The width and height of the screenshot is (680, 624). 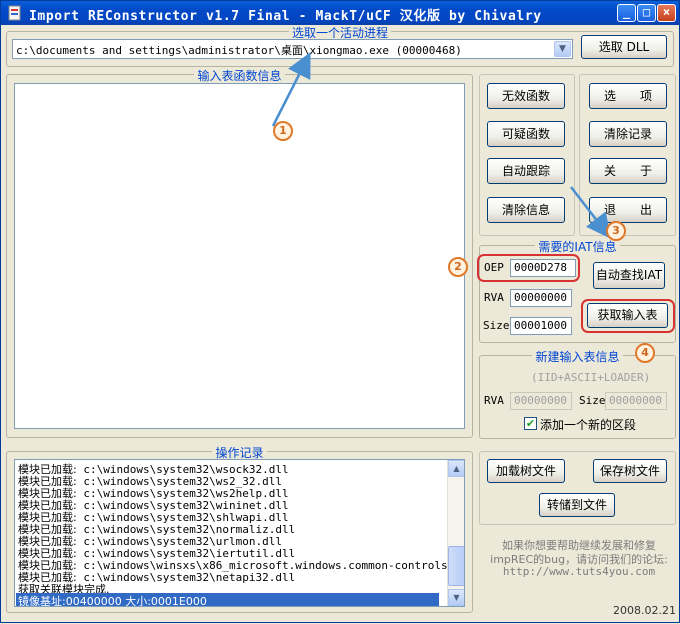 I want to click on annotation-badge-2: 2, so click(x=458, y=267).